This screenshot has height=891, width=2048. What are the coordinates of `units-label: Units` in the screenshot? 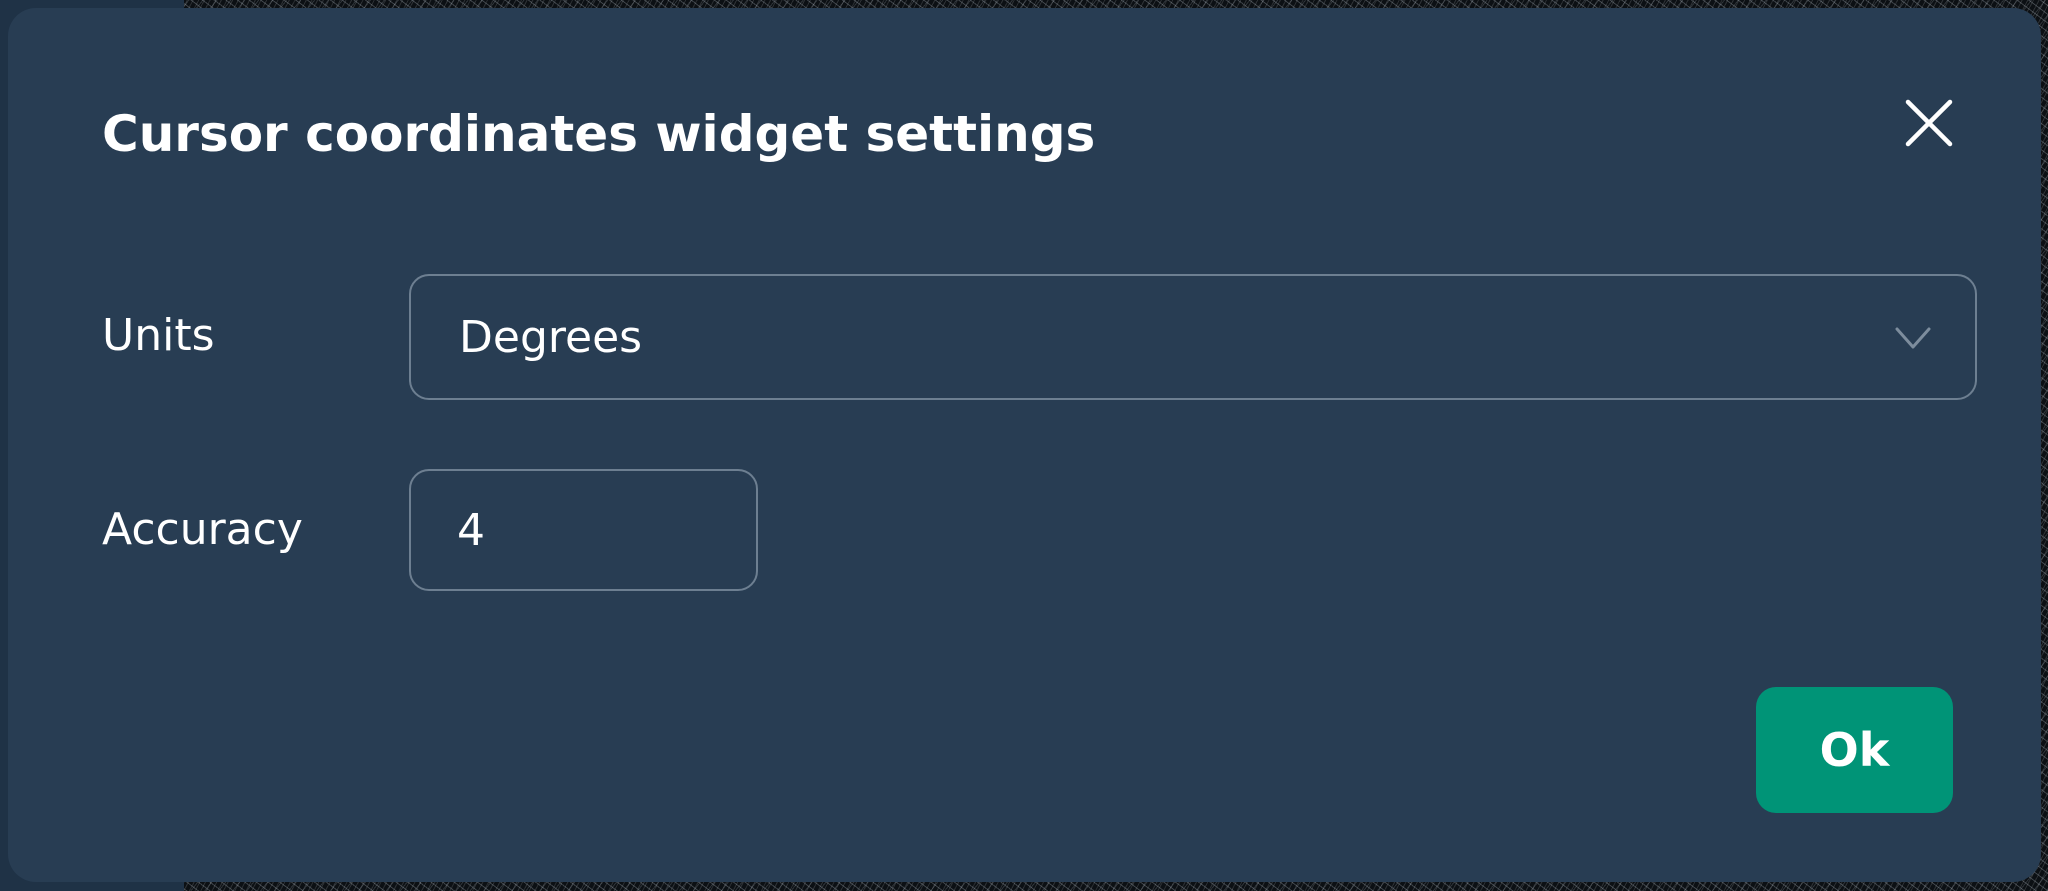 It's located at (158, 335).